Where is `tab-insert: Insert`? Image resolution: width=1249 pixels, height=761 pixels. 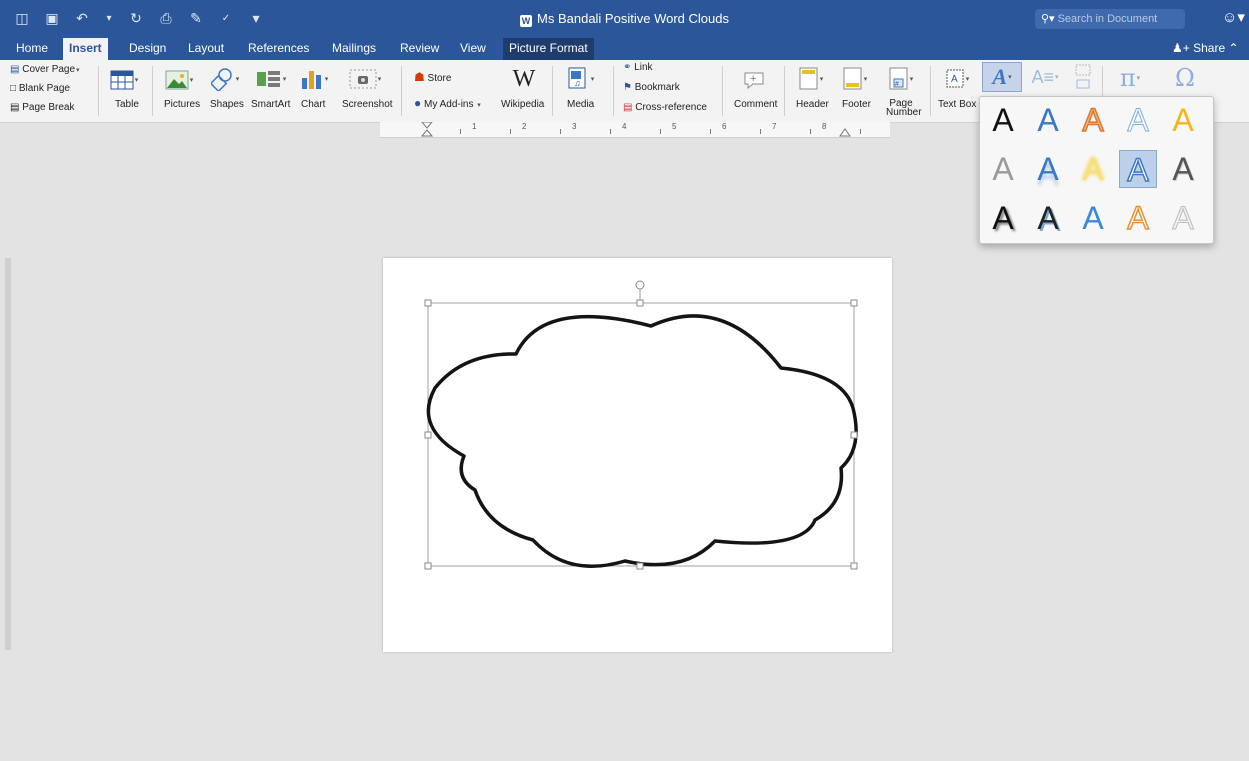 tab-insert: Insert is located at coordinates (85, 49).